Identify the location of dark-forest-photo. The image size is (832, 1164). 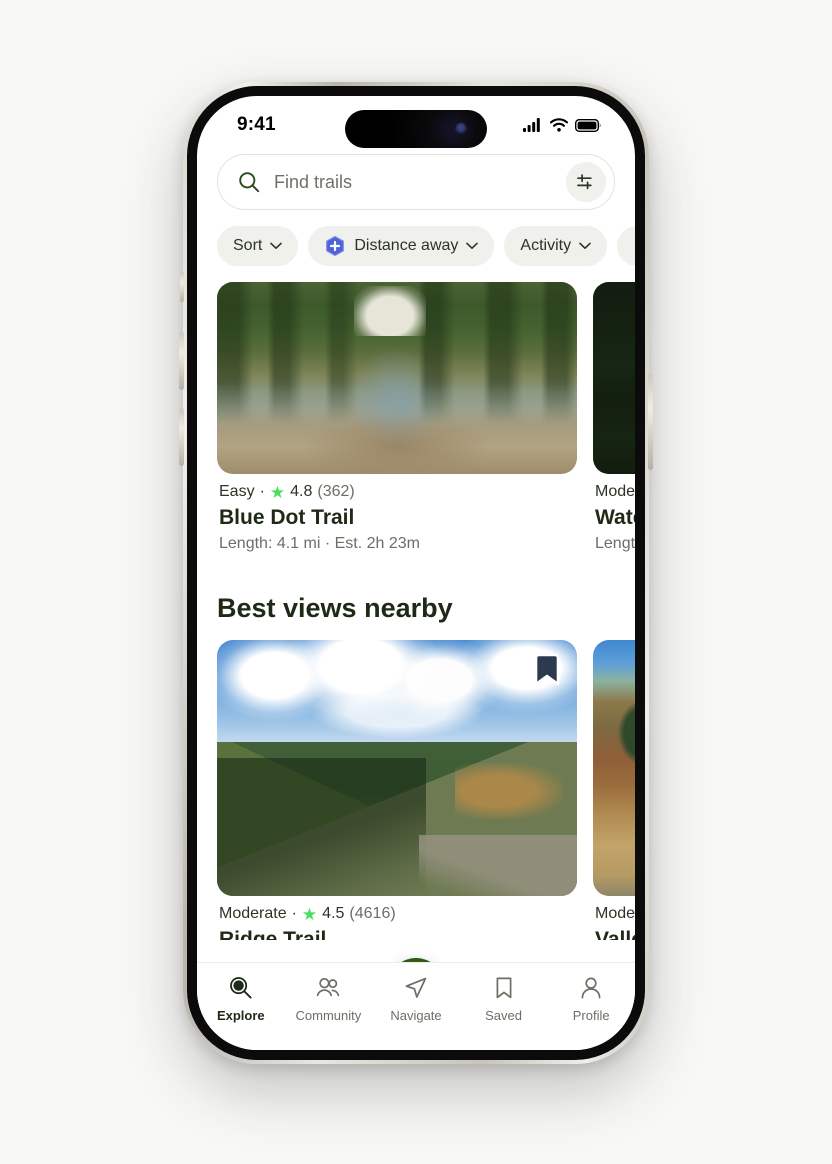
(614, 378).